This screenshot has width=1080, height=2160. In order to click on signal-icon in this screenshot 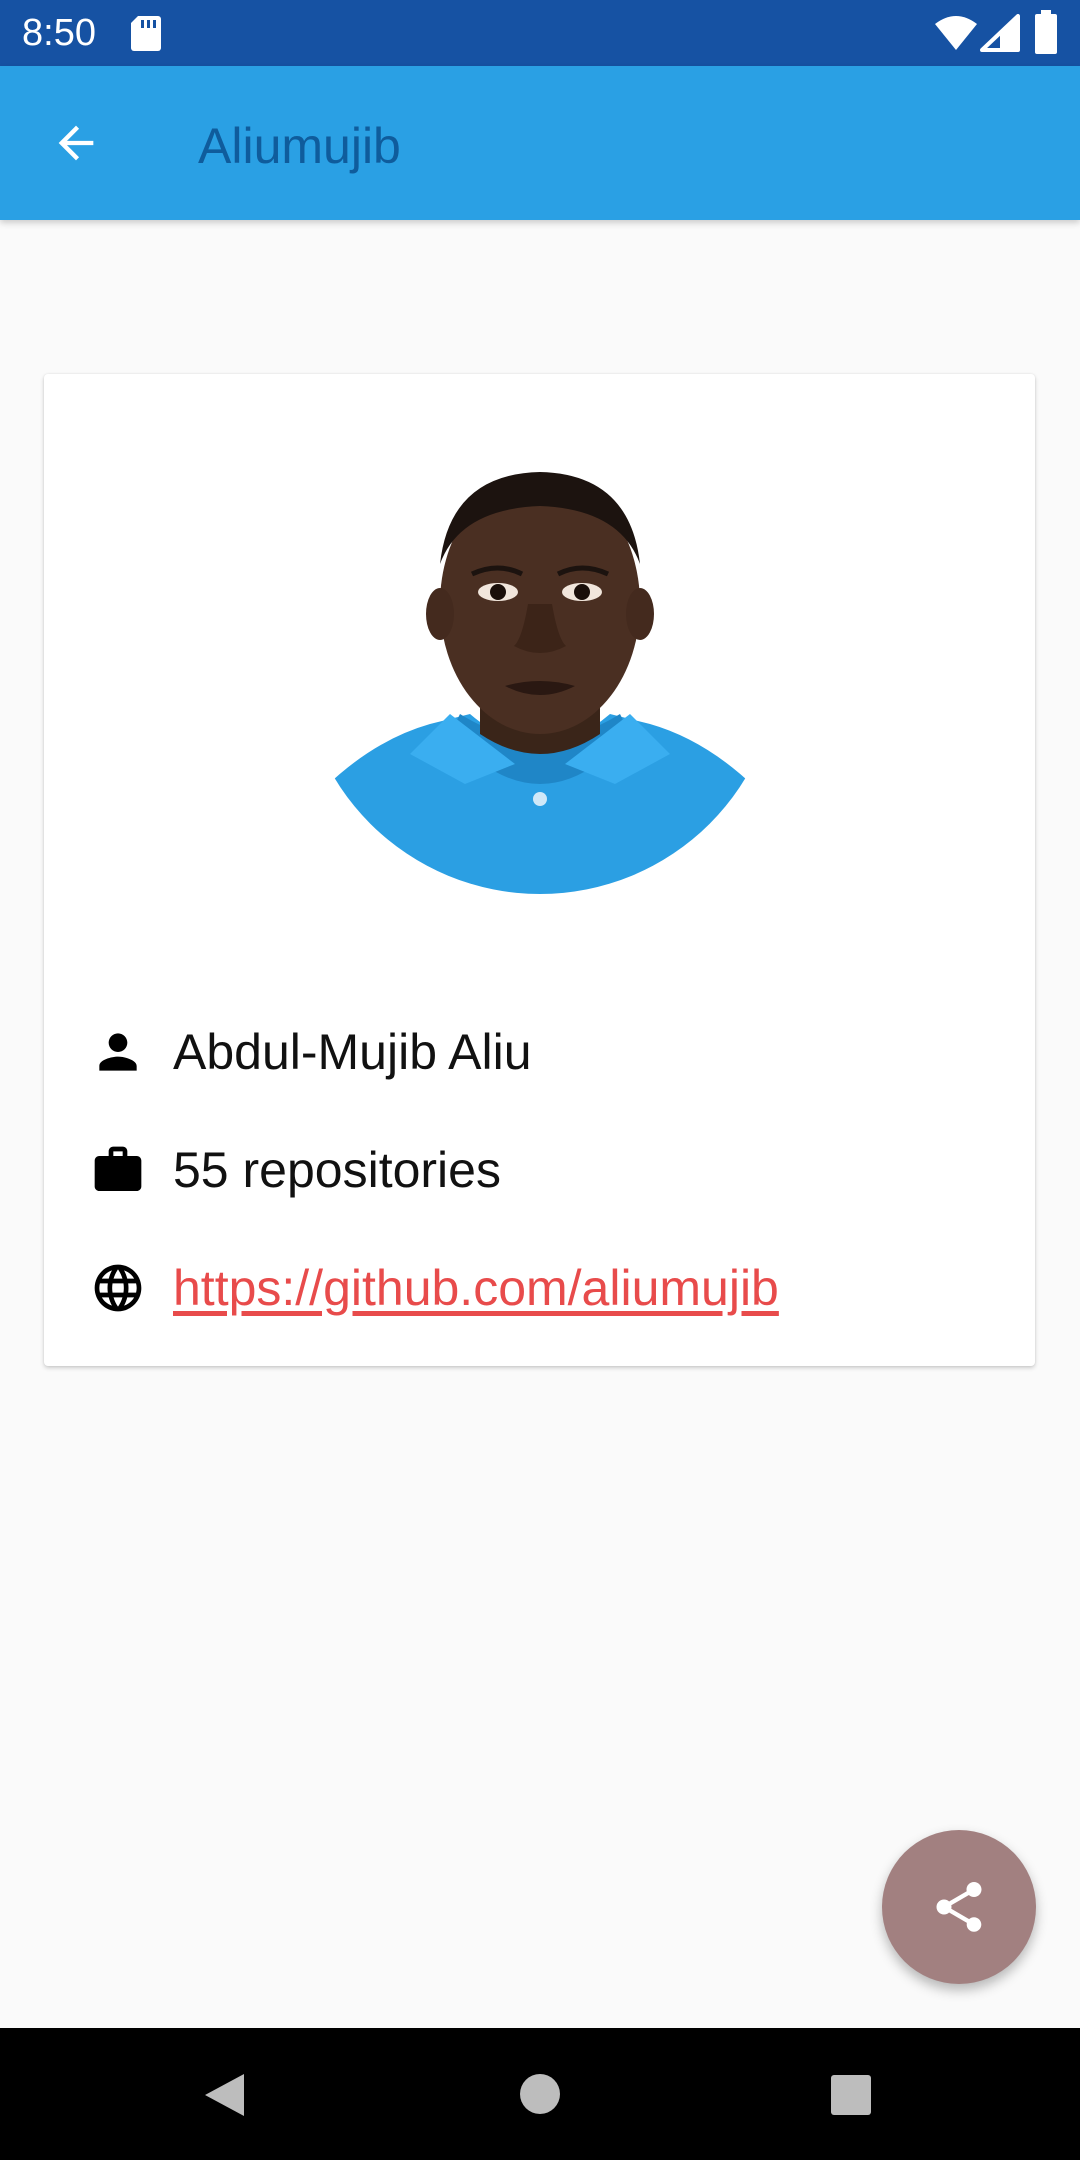, I will do `click(1000, 33)`.